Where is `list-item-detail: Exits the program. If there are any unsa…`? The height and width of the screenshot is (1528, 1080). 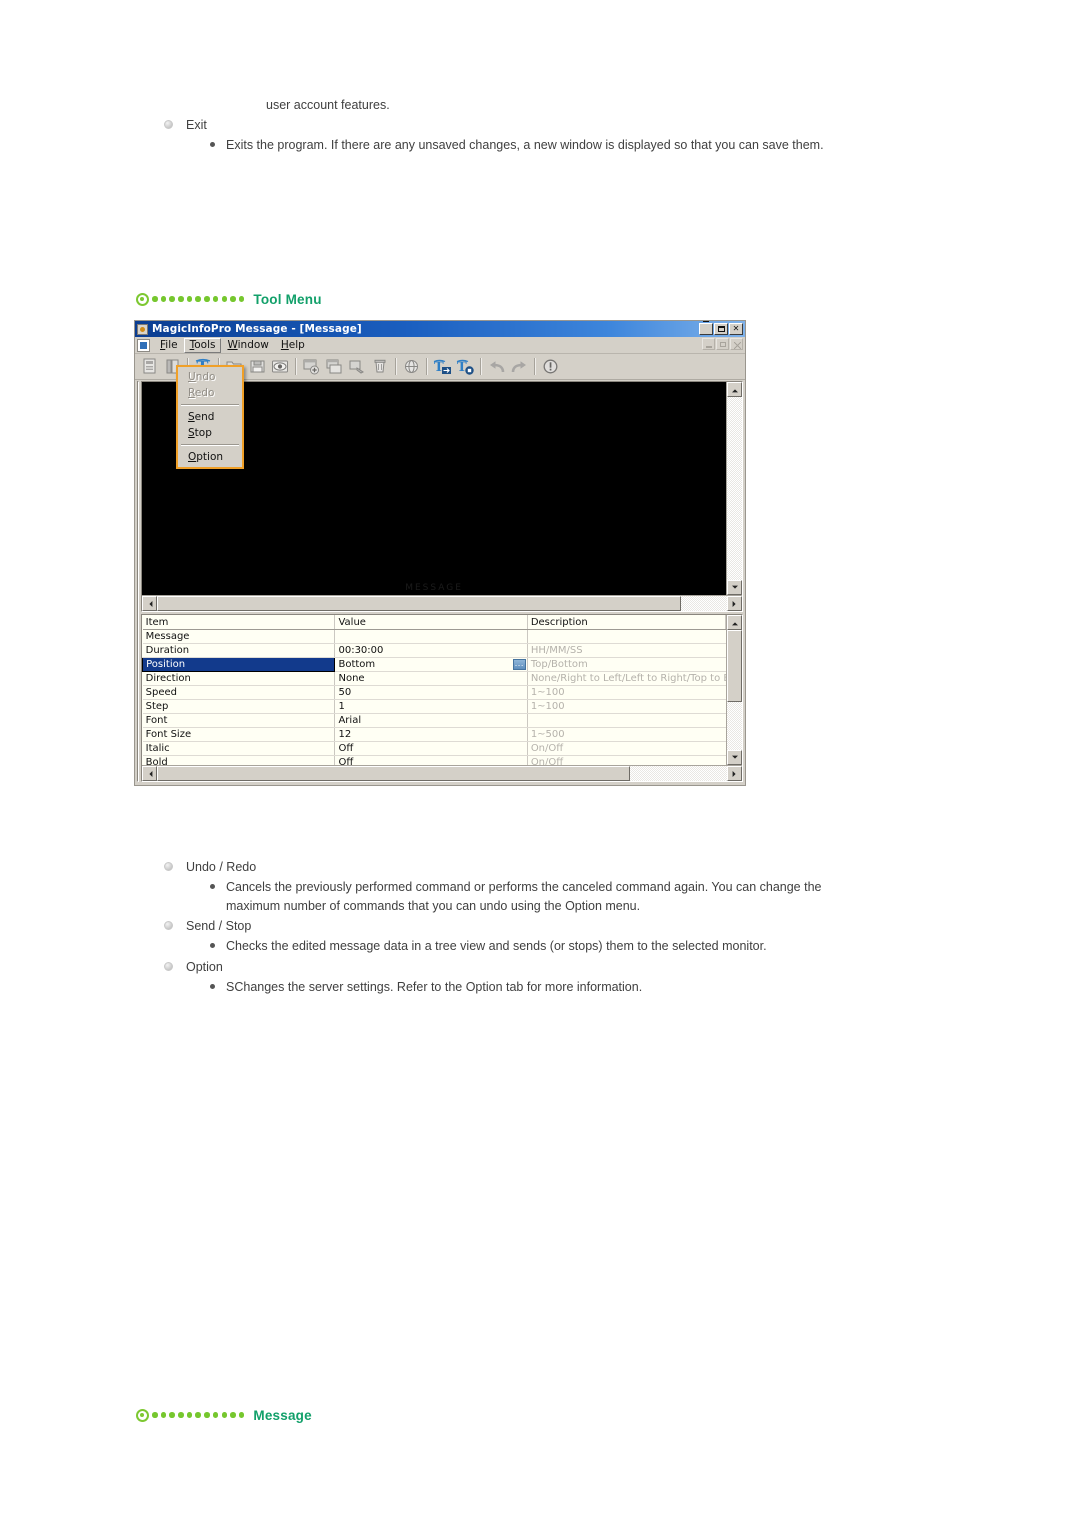 list-item-detail: Exits the program. If there are any unsa… is located at coordinates (525, 145).